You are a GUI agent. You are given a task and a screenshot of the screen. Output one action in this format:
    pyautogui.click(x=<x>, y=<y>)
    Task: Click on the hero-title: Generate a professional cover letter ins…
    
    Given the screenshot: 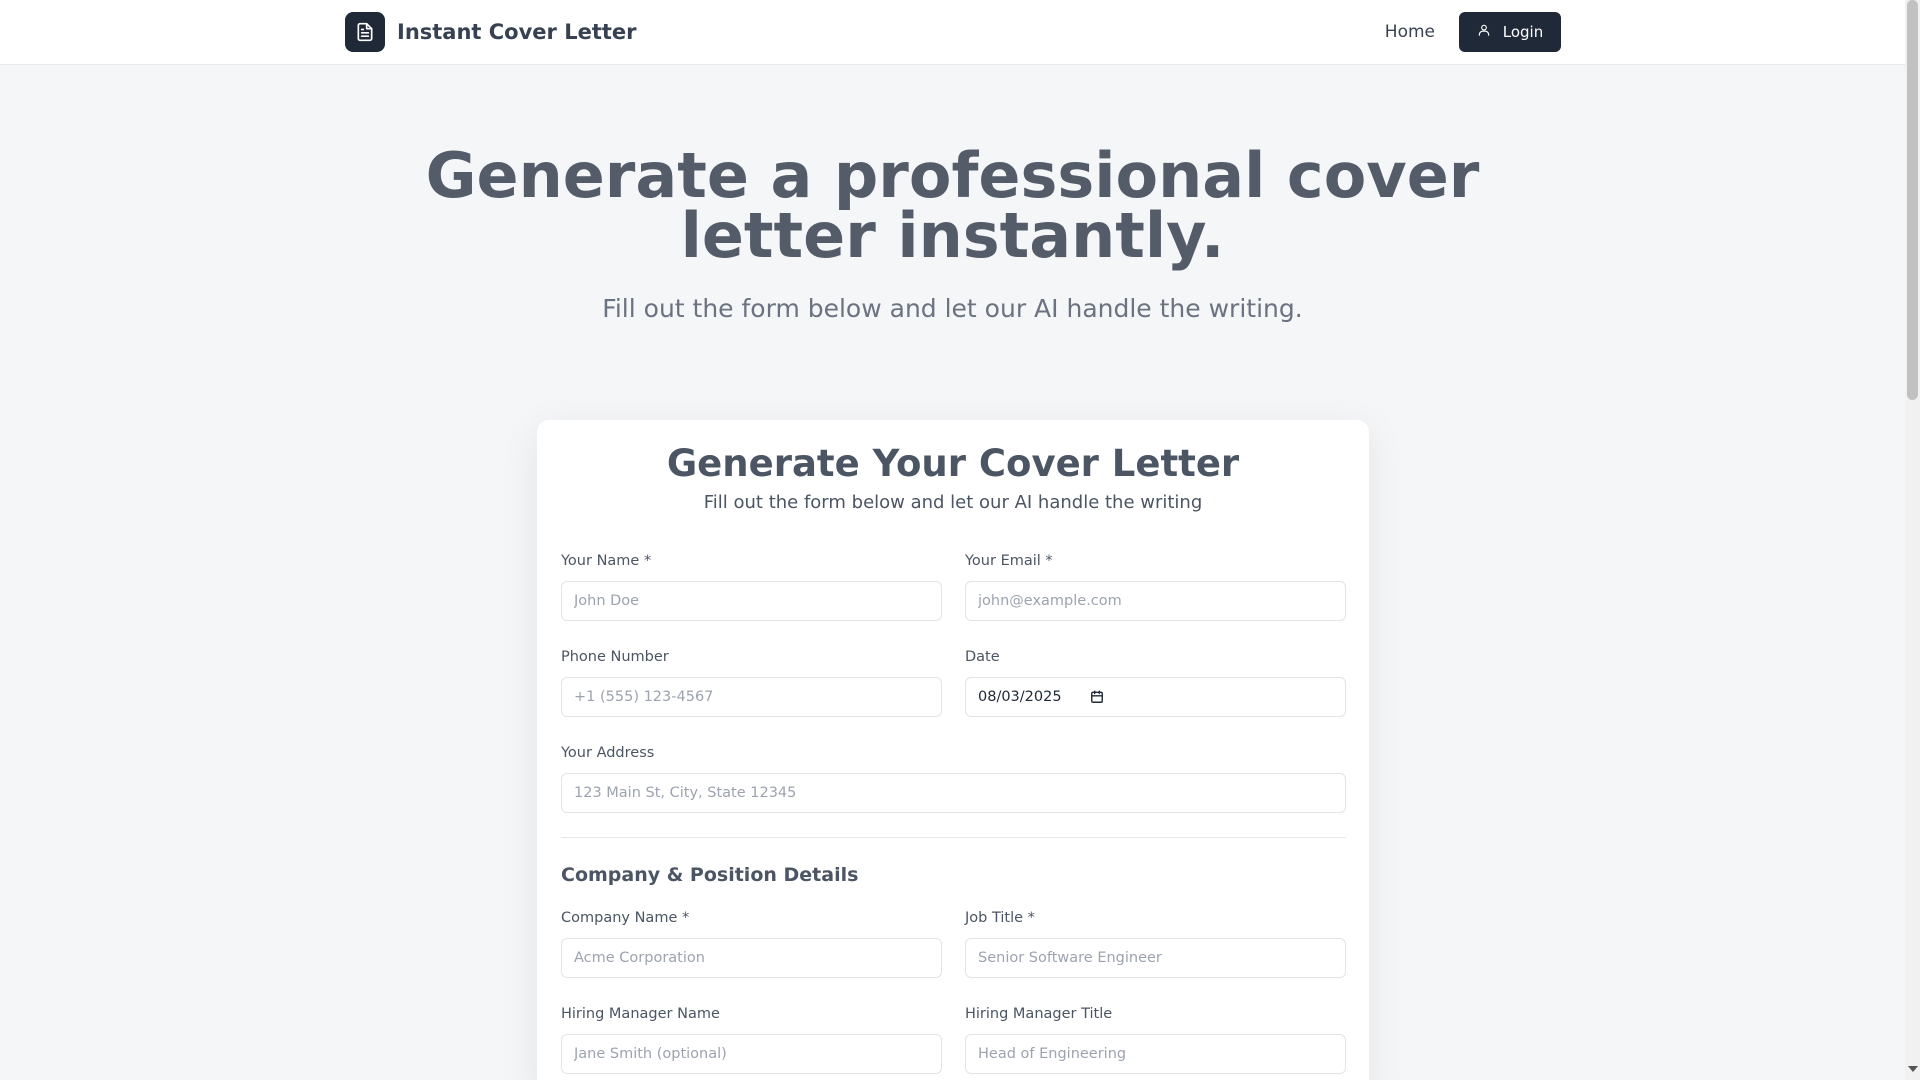 What is the action you would take?
    pyautogui.click(x=952, y=205)
    